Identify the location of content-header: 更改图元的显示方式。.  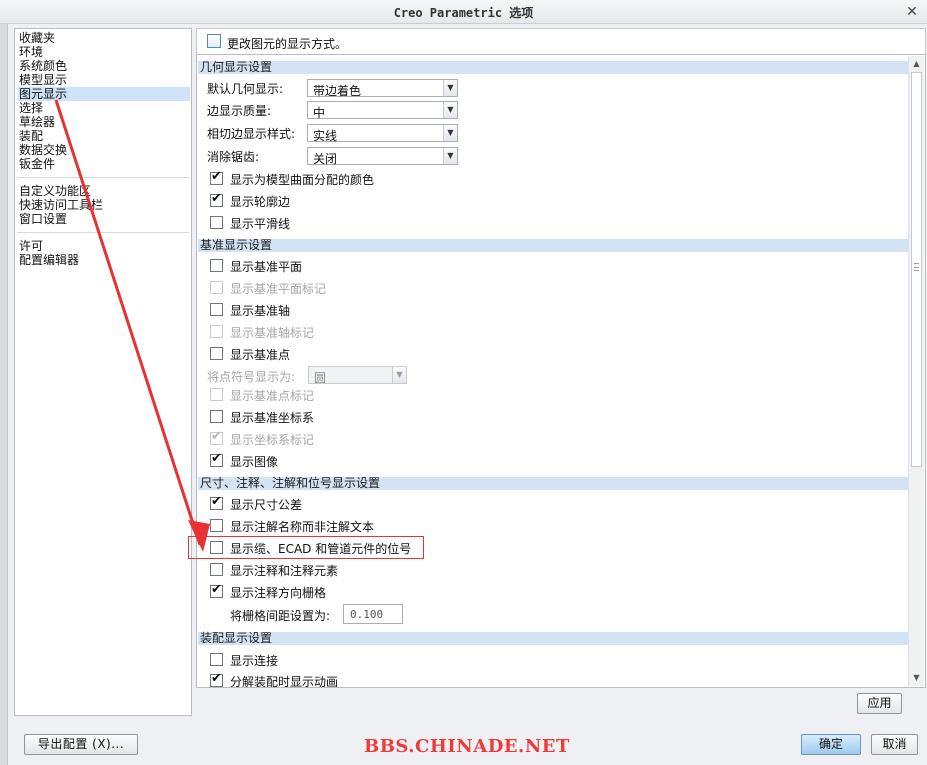
(561, 41).